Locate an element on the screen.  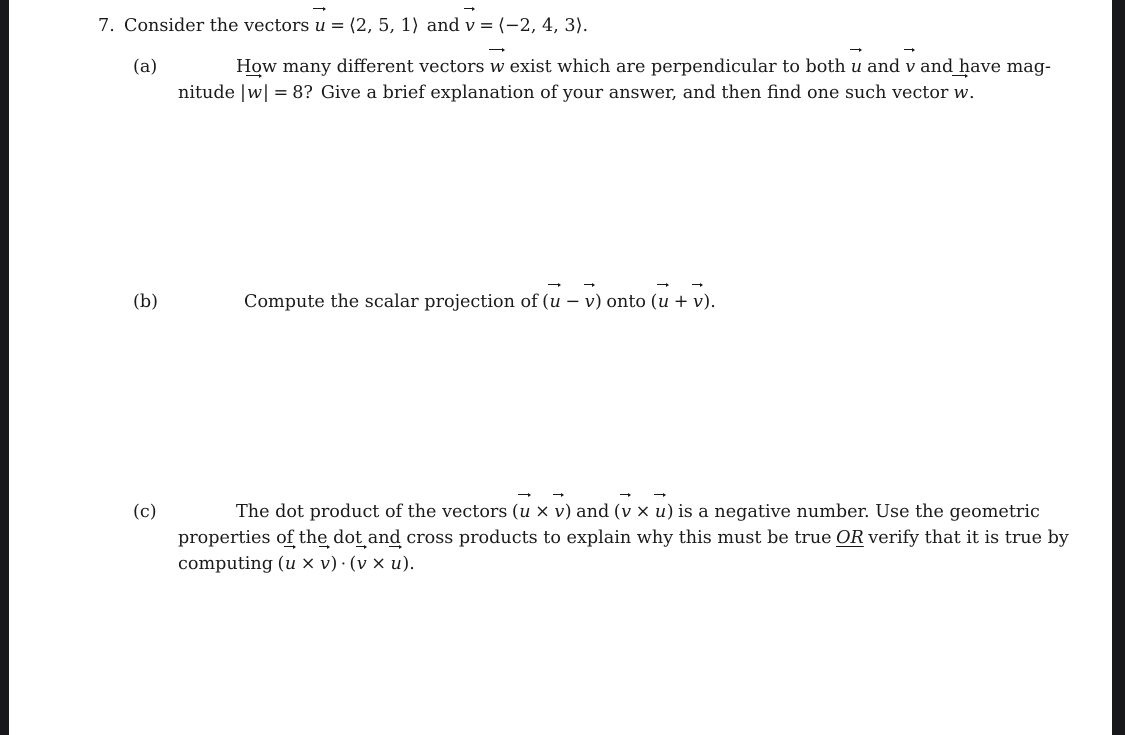
vector-u-symbol-c2: u is located at coordinates (660, 509).